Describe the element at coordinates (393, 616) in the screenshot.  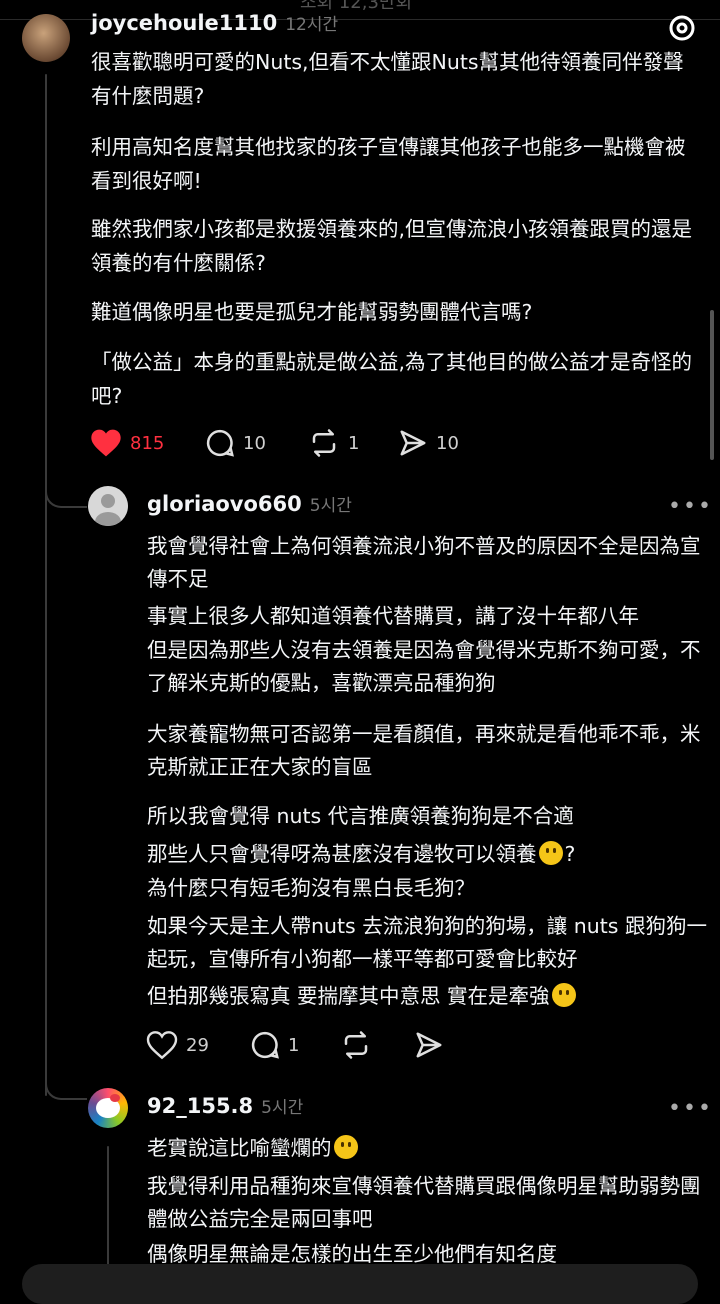
I see `reply1-line-2: 事實上很多人都知道領養代替購買，講了沒十年都八年` at that location.